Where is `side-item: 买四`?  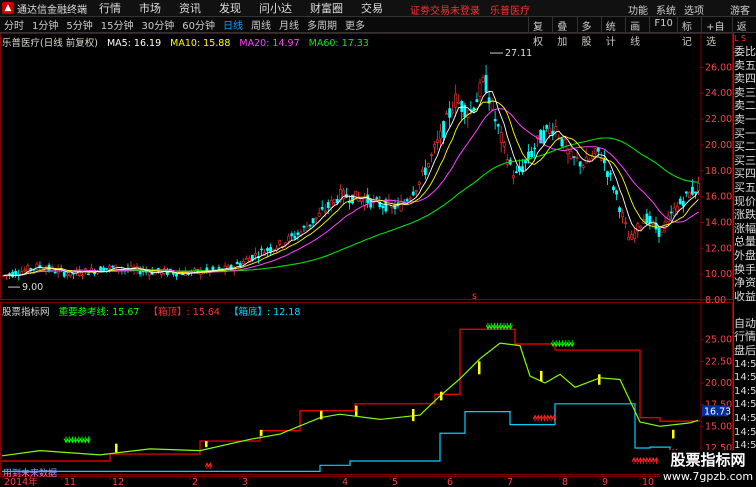
side-item: 买四 is located at coordinates (745, 174).